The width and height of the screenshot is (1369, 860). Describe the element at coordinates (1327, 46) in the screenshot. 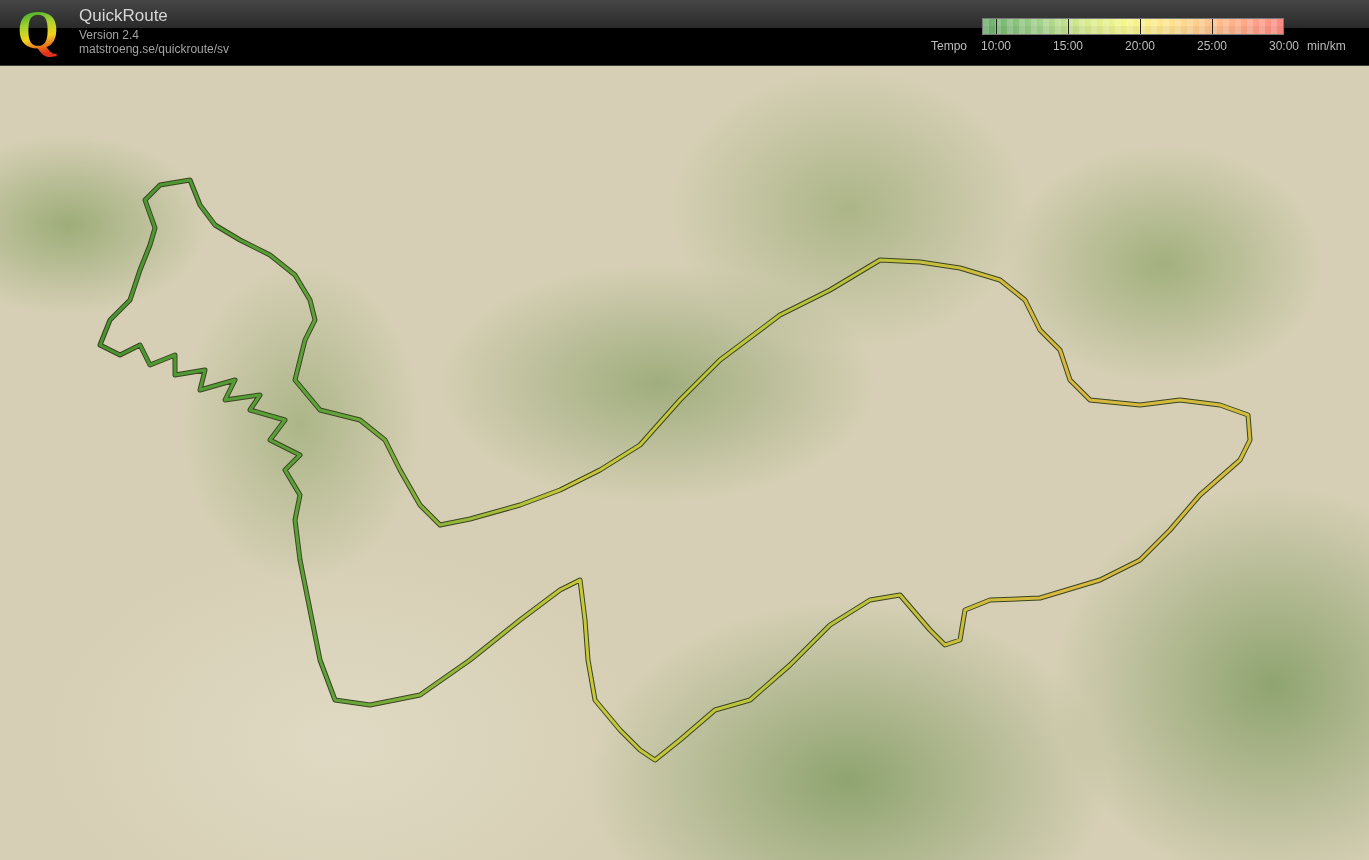

I see `unit-label: min/km` at that location.